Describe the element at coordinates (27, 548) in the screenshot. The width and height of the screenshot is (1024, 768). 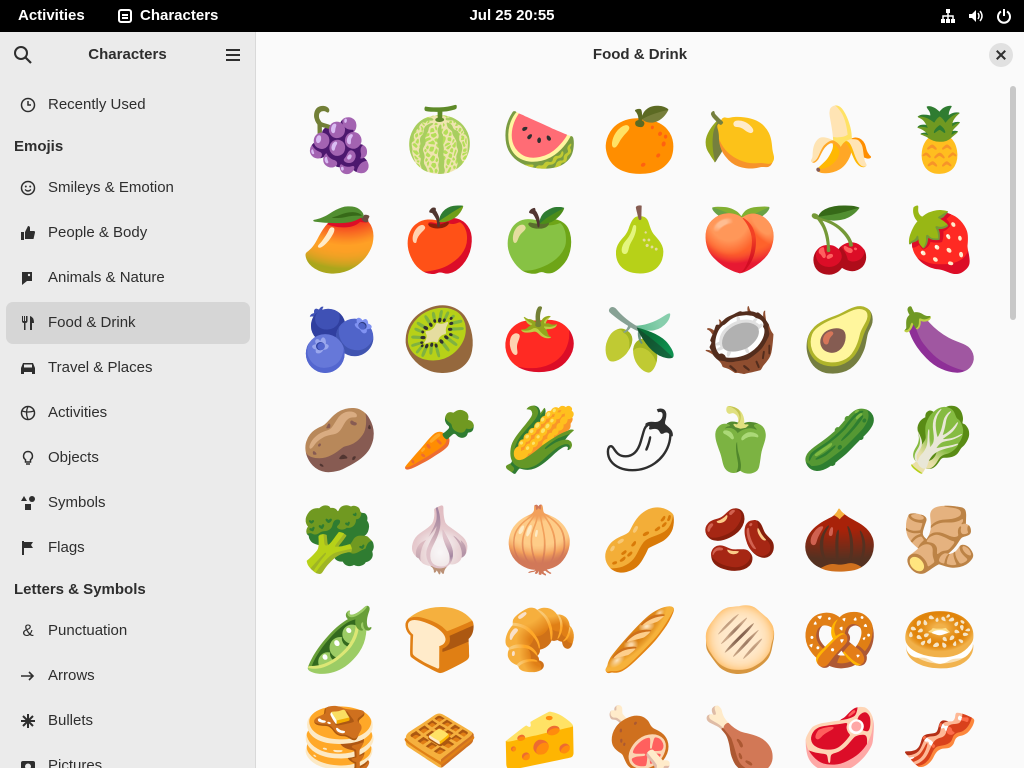
I see `flag-icon` at that location.